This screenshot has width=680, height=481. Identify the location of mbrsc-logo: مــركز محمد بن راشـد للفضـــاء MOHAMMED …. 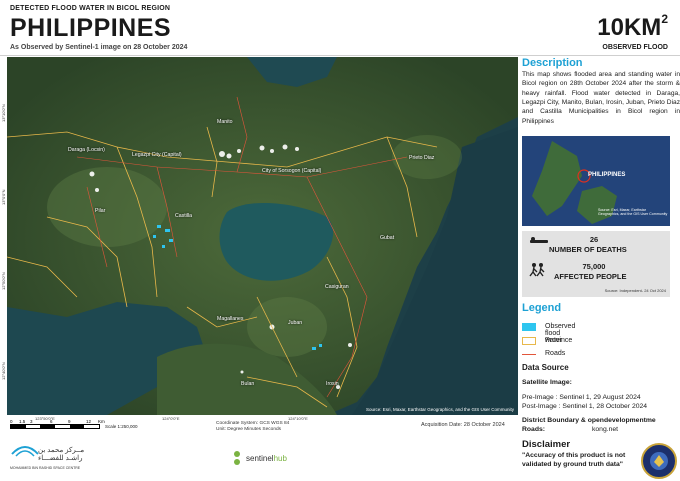
(55, 457).